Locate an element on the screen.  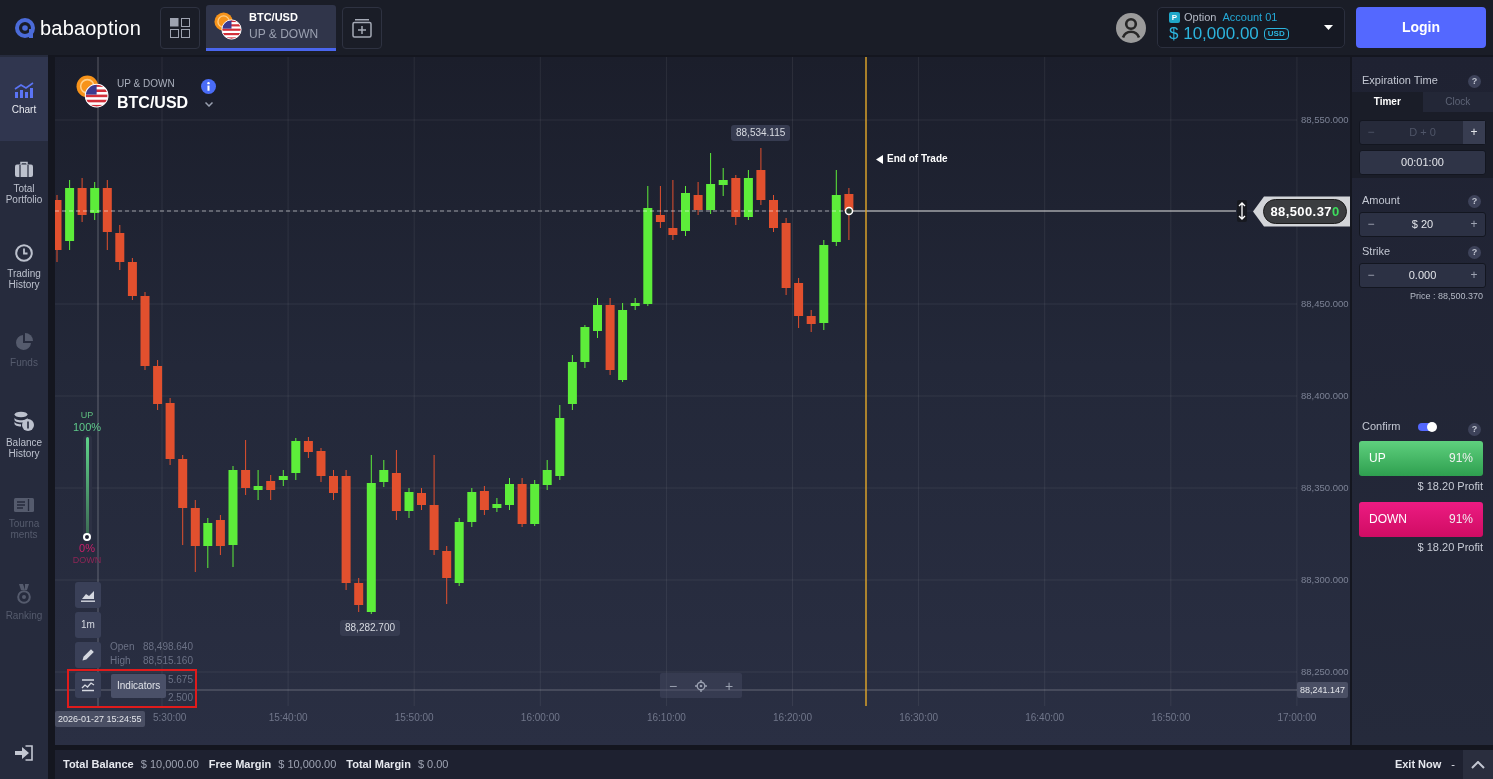
coins-icon is located at coordinates (24, 420).